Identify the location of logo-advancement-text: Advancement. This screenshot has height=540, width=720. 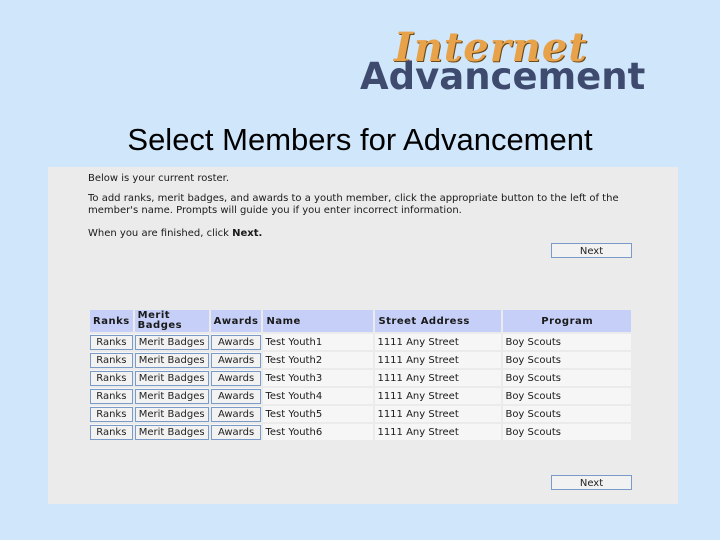
(503, 76).